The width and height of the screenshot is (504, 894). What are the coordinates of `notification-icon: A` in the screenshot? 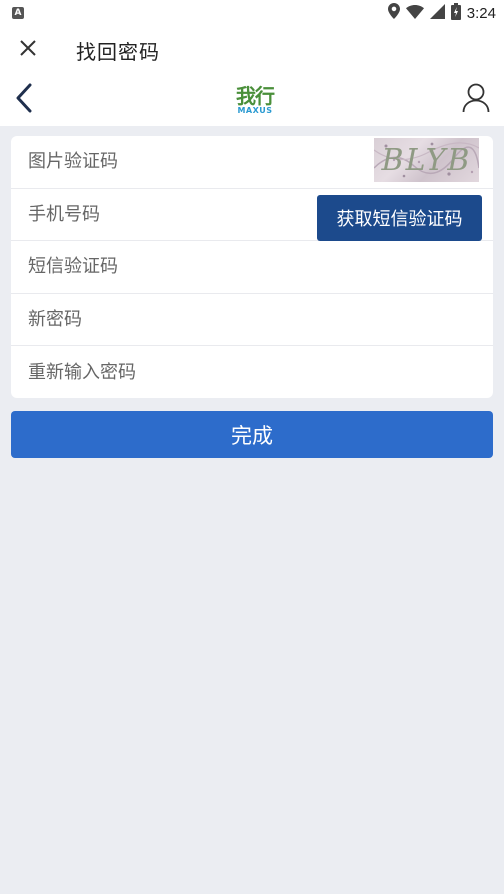 It's located at (18, 13).